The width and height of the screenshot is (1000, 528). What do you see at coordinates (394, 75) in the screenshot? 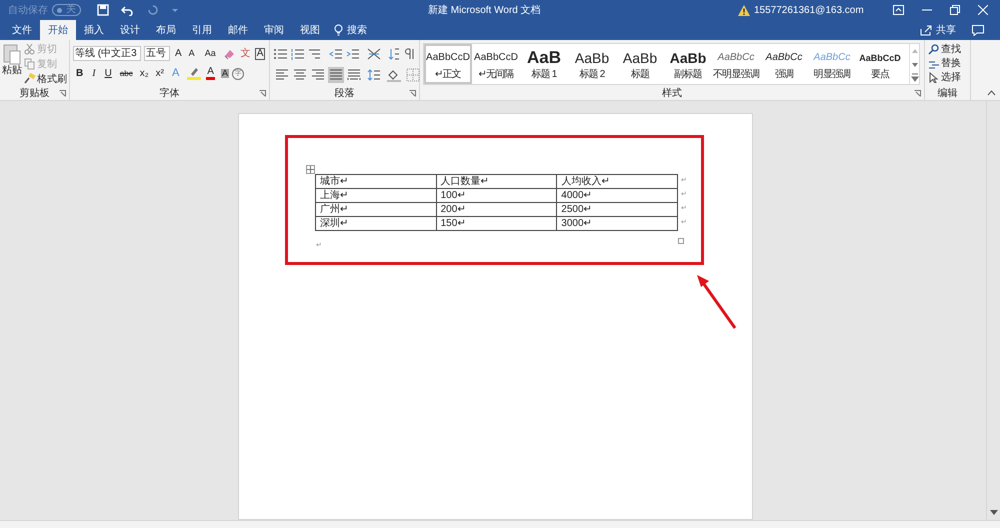
I see `shading-icon` at bounding box center [394, 75].